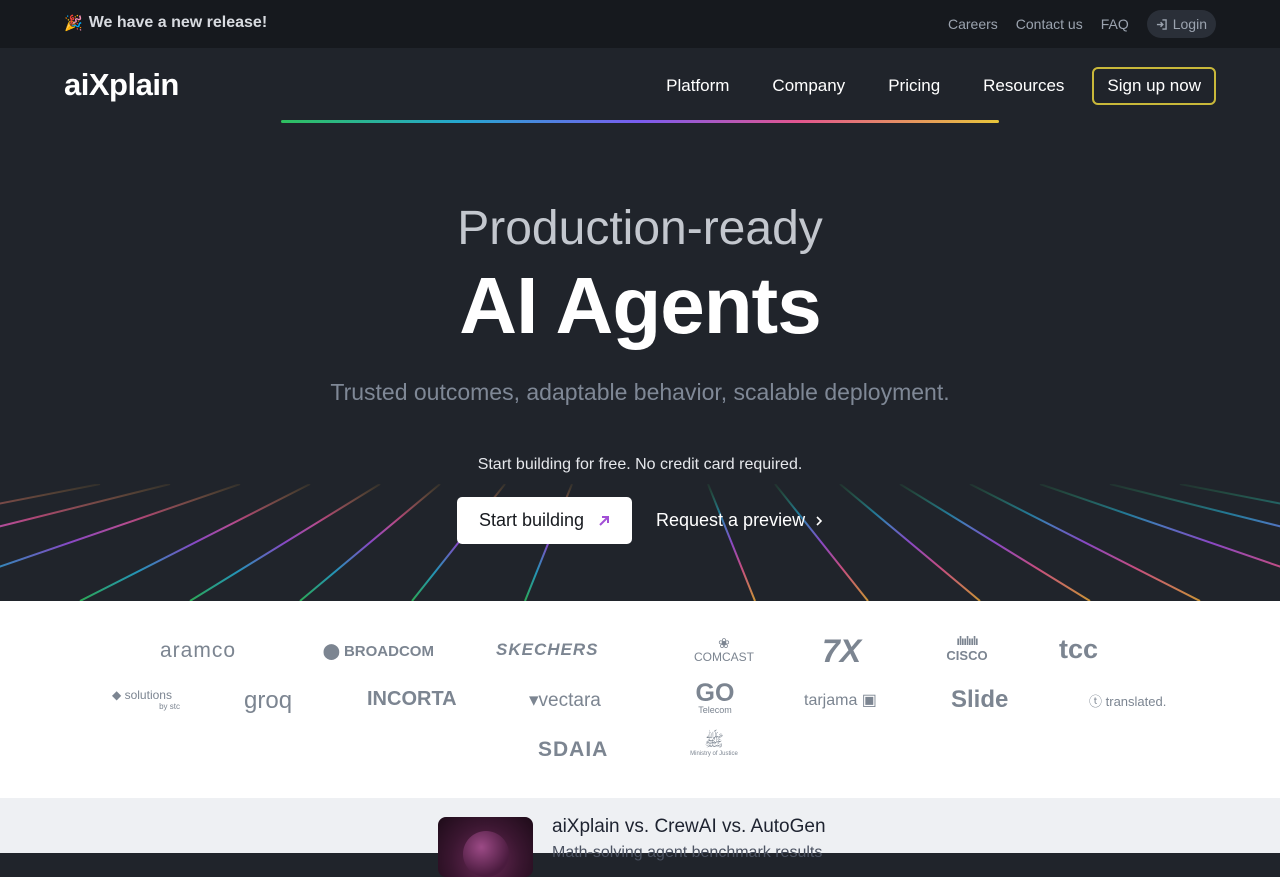  What do you see at coordinates (1115, 24) in the screenshot?
I see `faq-link: FAQ` at bounding box center [1115, 24].